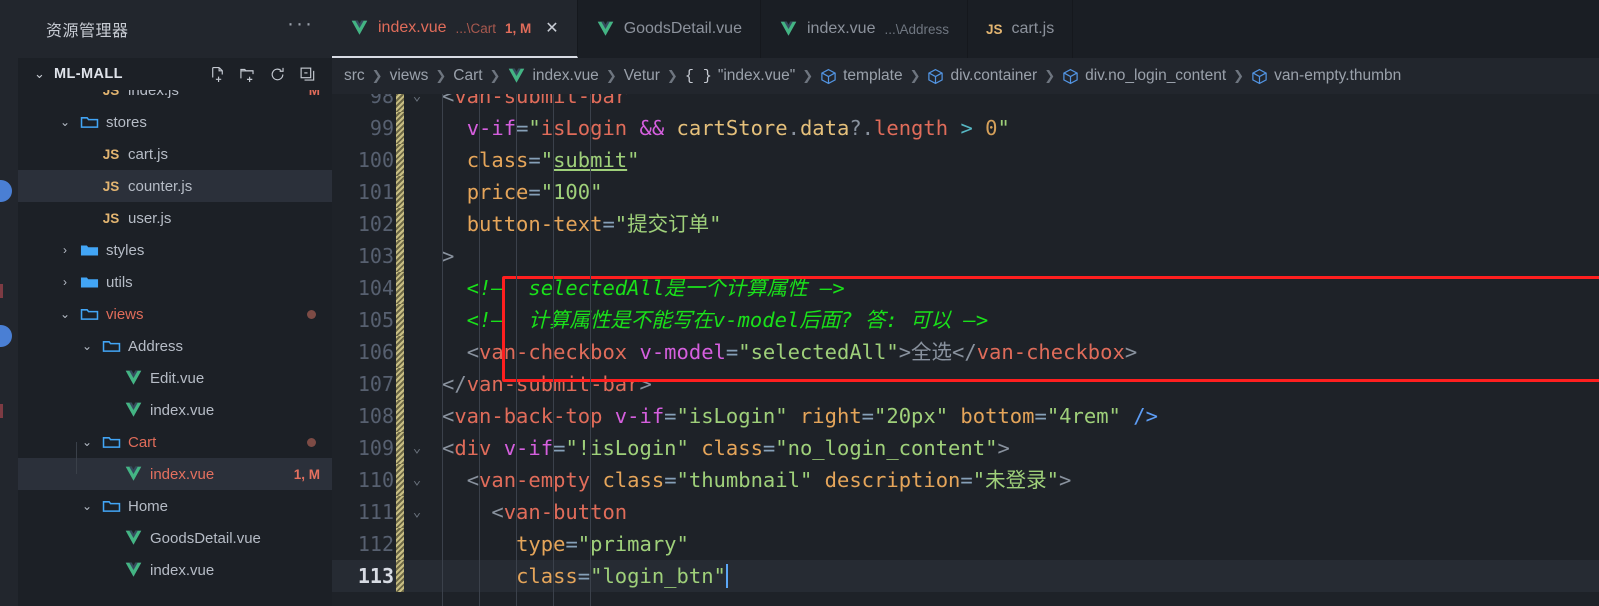 This screenshot has width=1599, height=606. Describe the element at coordinates (175, 474) in the screenshot. I see `tree-file-index-vue: index.vue 1, M` at that location.